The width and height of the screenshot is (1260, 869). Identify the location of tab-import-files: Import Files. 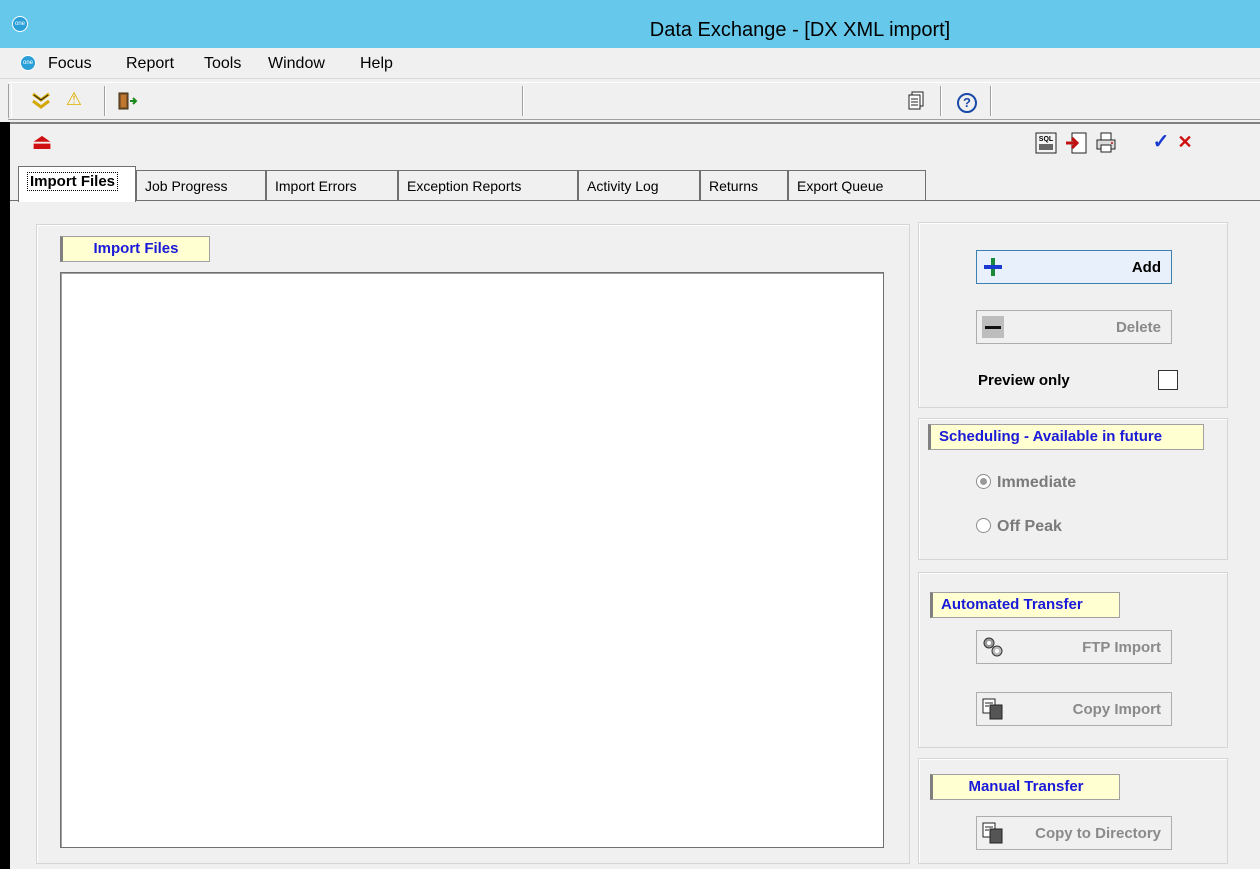
(77, 184).